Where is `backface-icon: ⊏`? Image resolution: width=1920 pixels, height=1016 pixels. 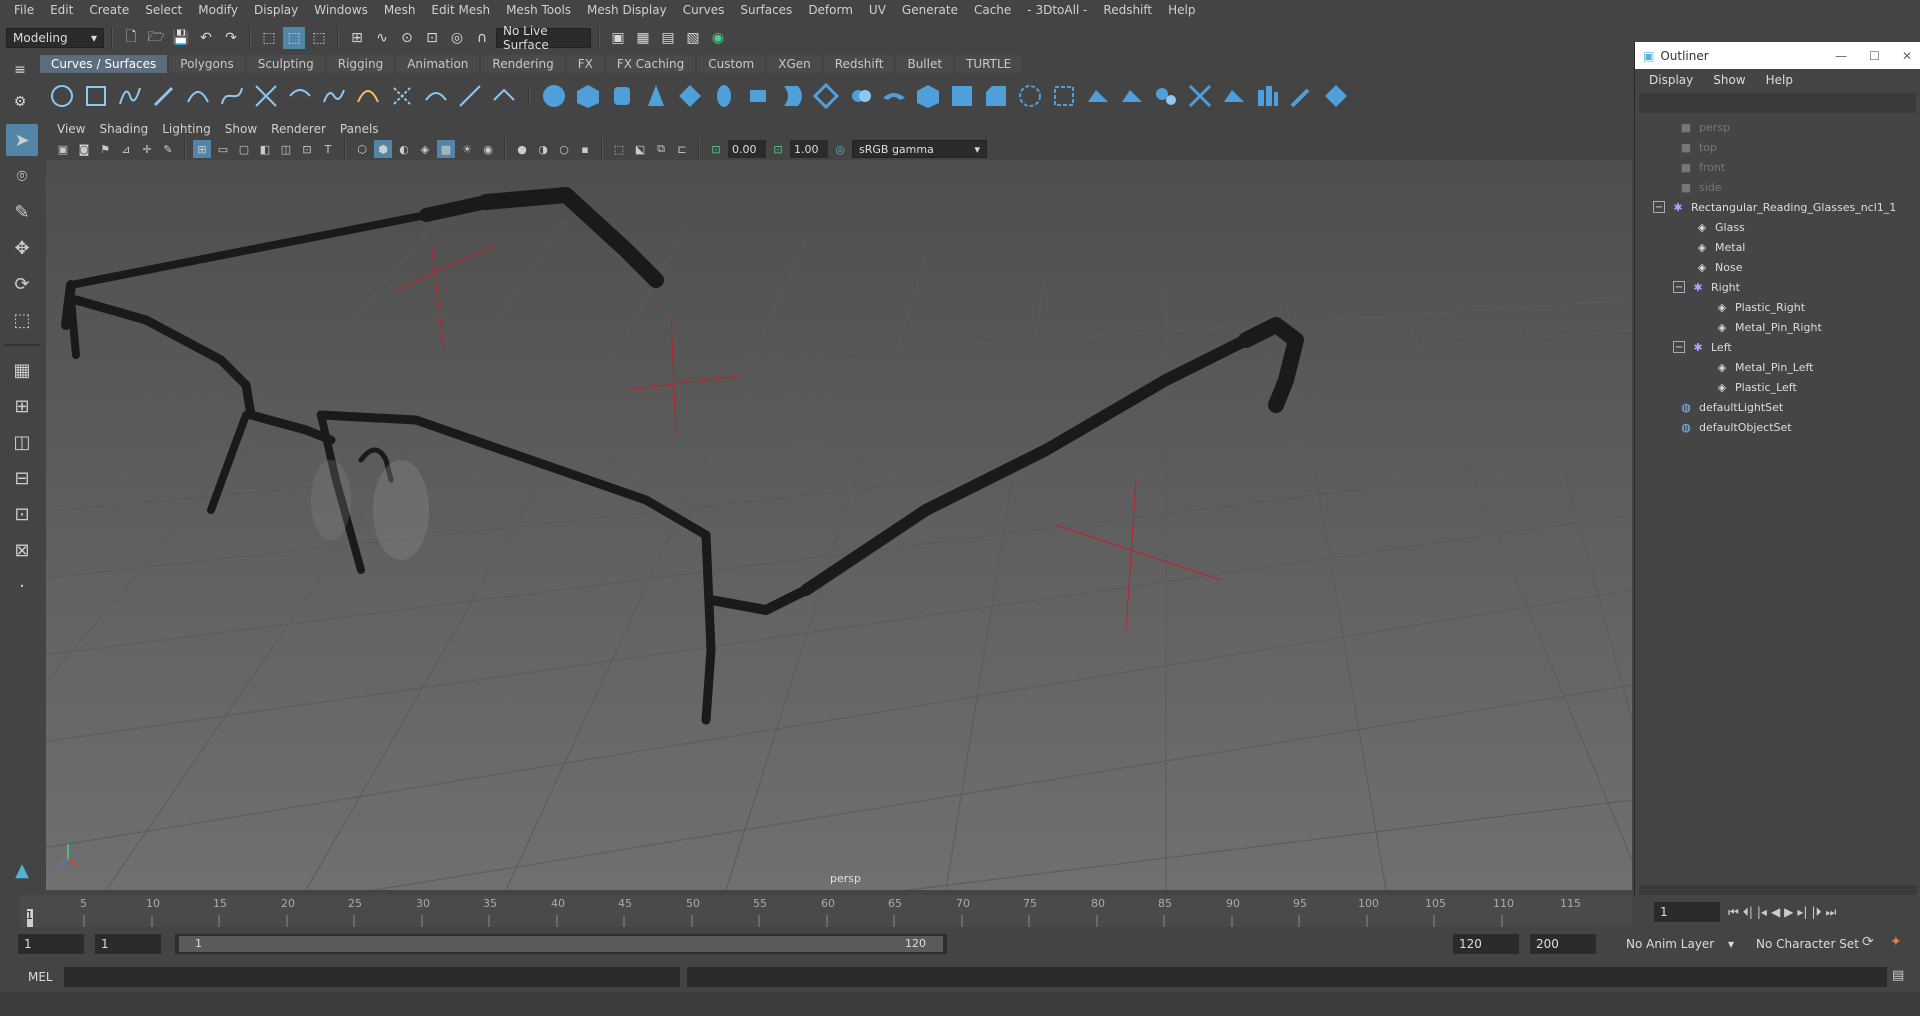
backface-icon: ⊏ is located at coordinates (682, 149).